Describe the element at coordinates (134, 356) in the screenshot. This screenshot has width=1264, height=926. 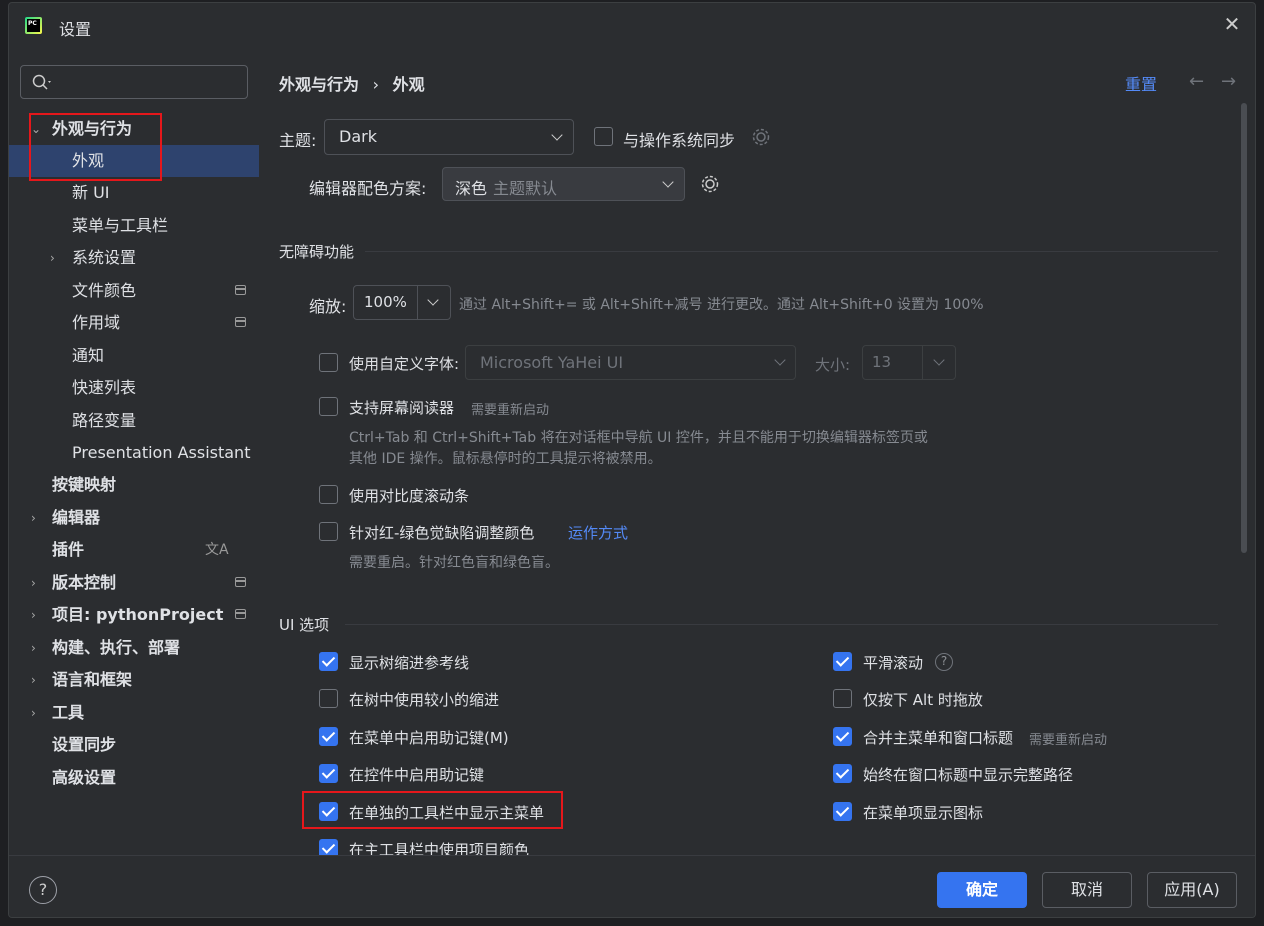
I see `sidebar-item-notifications: 通知` at that location.